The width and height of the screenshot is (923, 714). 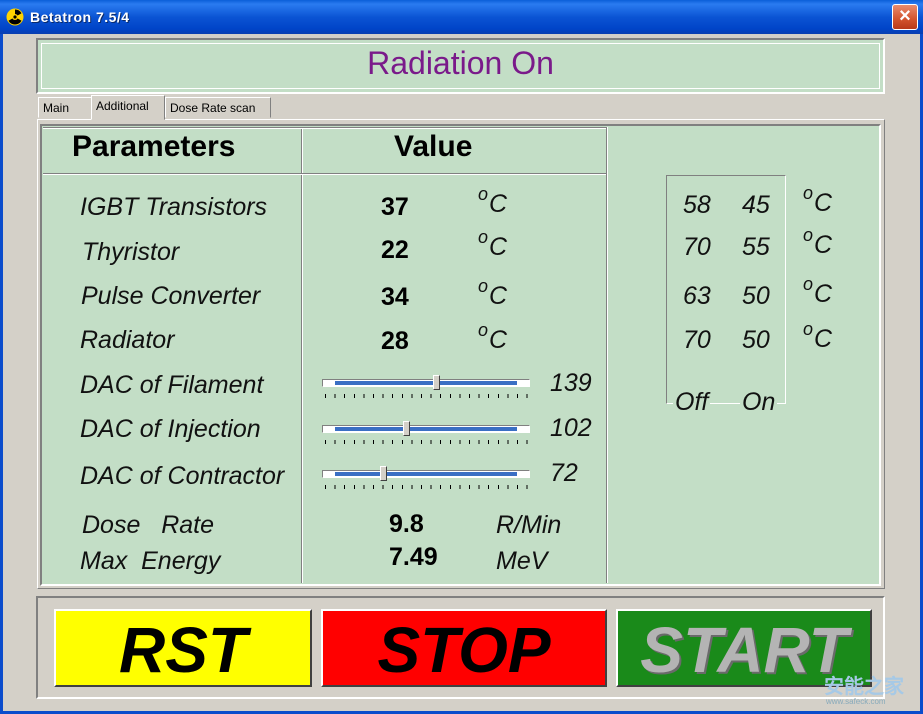 What do you see at coordinates (692, 402) in the screenshot?
I see `threshold-off-label: Off` at bounding box center [692, 402].